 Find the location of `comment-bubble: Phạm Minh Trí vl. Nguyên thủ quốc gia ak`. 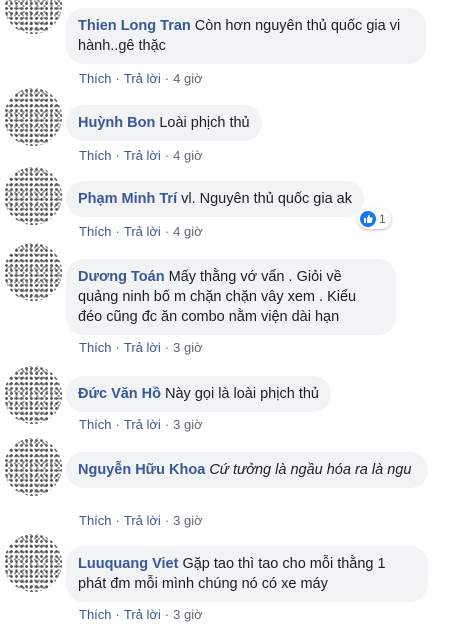

comment-bubble: Phạm Minh Trí vl. Nguyên thủ quốc gia ak is located at coordinates (215, 199).